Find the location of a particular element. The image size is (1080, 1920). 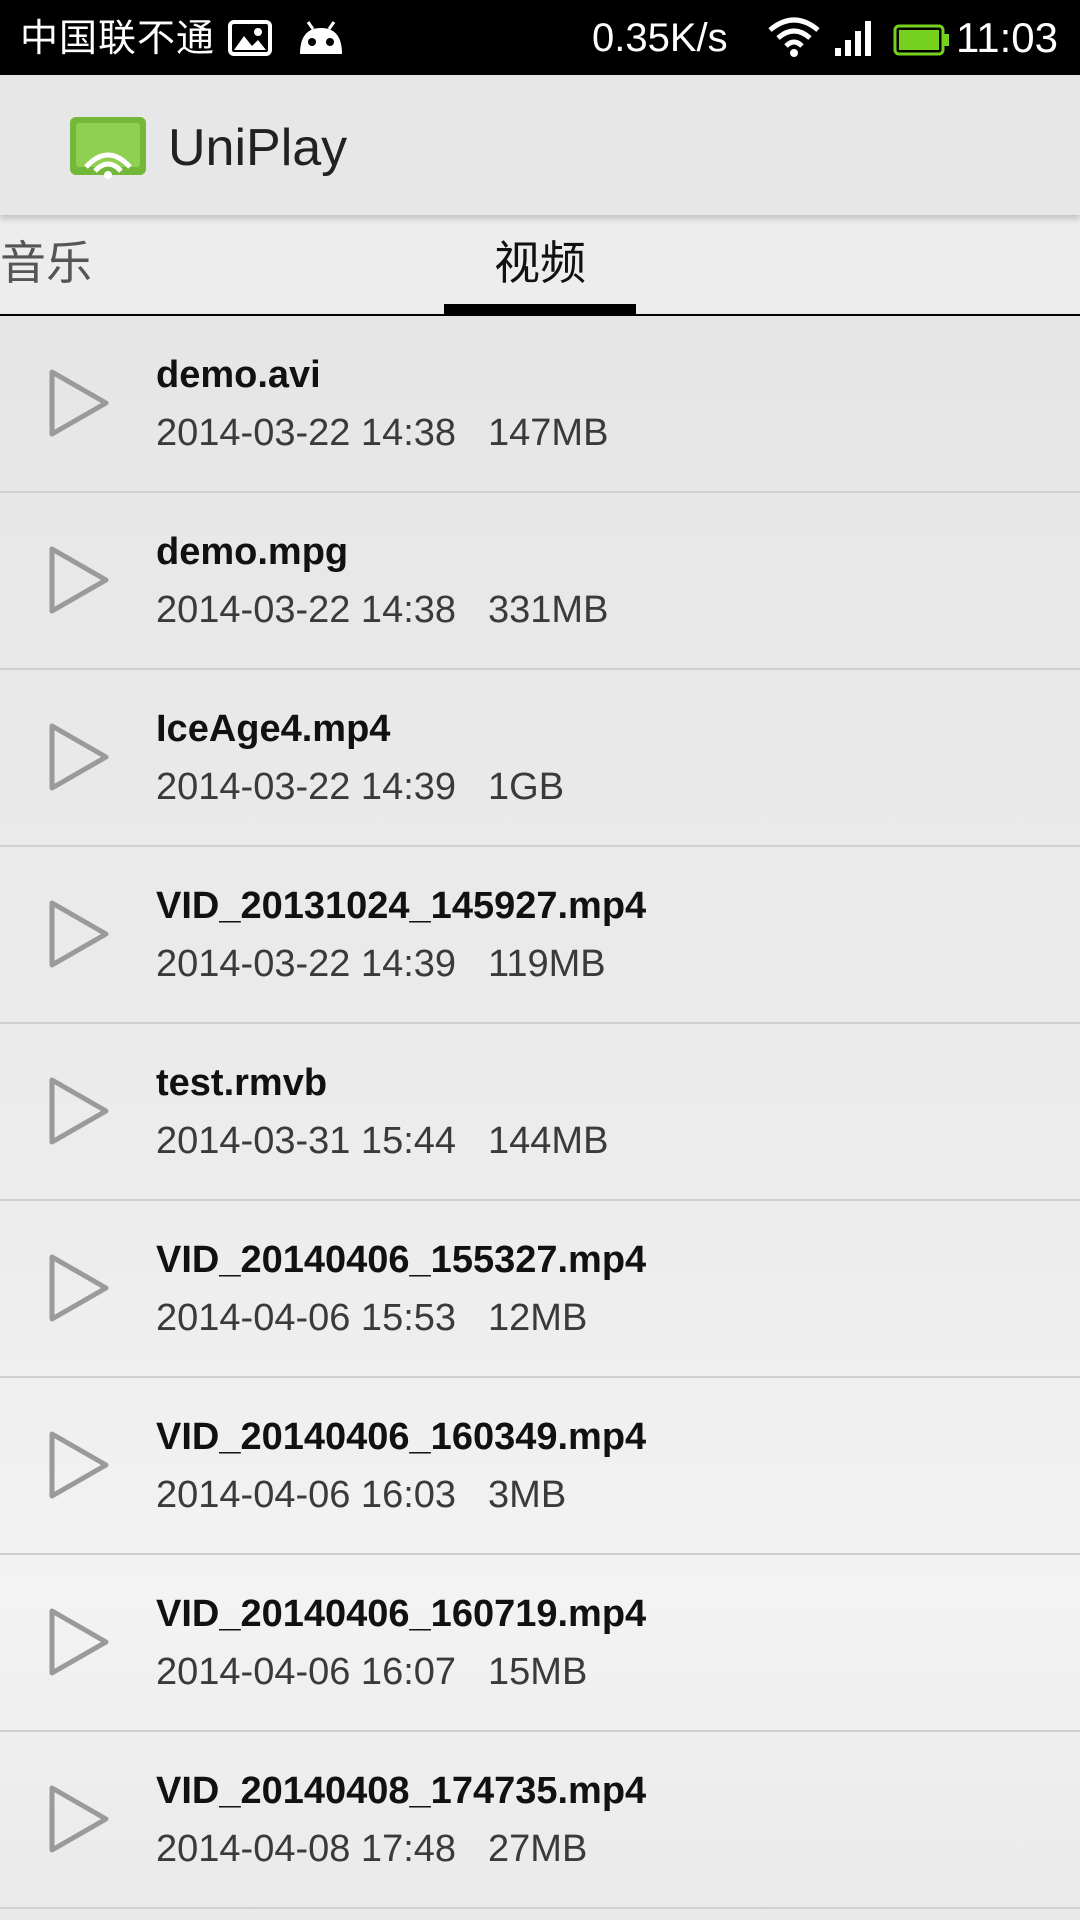

tab-selected-indicator is located at coordinates (540, 309).